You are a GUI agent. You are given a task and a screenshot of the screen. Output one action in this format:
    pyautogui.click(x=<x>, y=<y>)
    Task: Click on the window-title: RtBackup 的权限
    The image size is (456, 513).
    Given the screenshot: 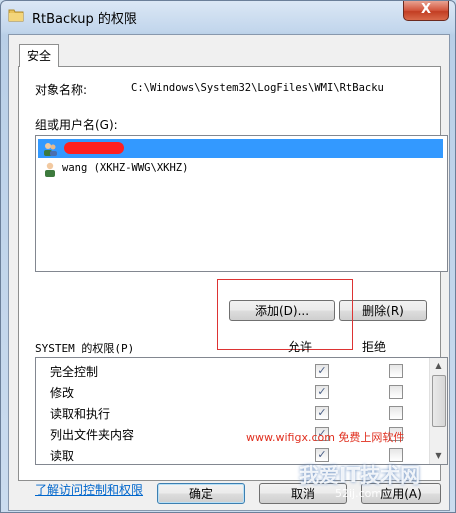 What is the action you would take?
    pyautogui.click(x=84, y=19)
    